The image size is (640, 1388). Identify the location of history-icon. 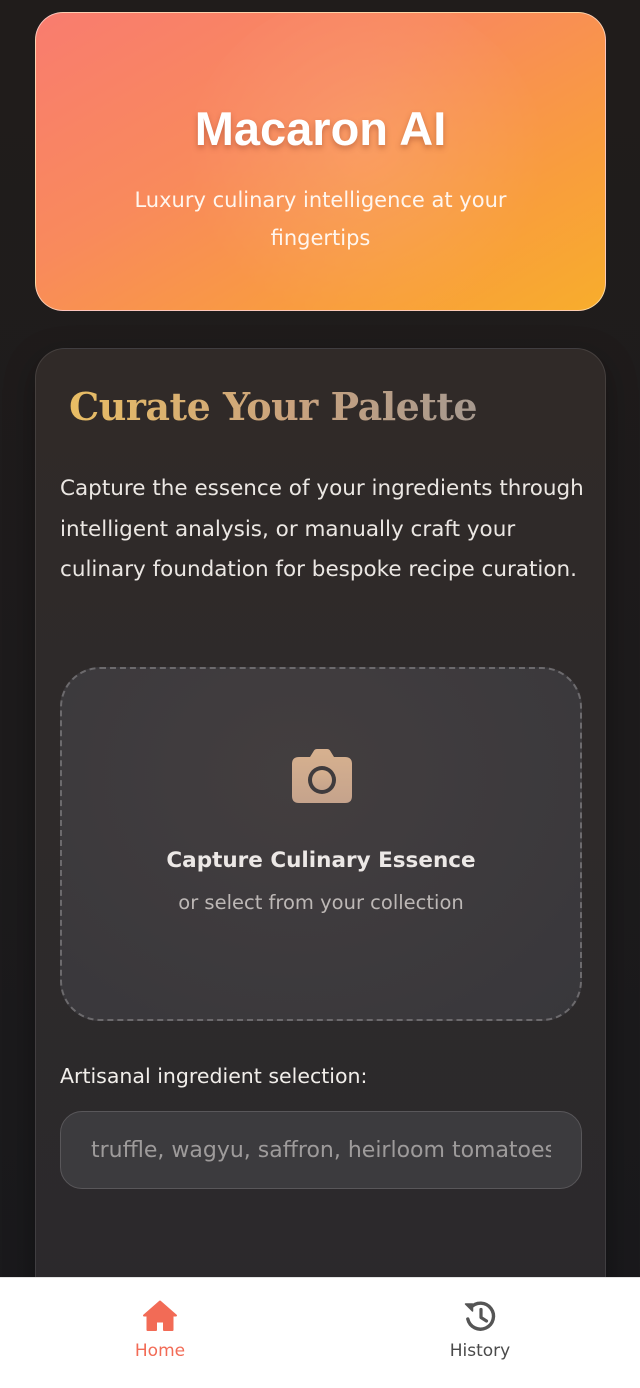
(480, 1316).